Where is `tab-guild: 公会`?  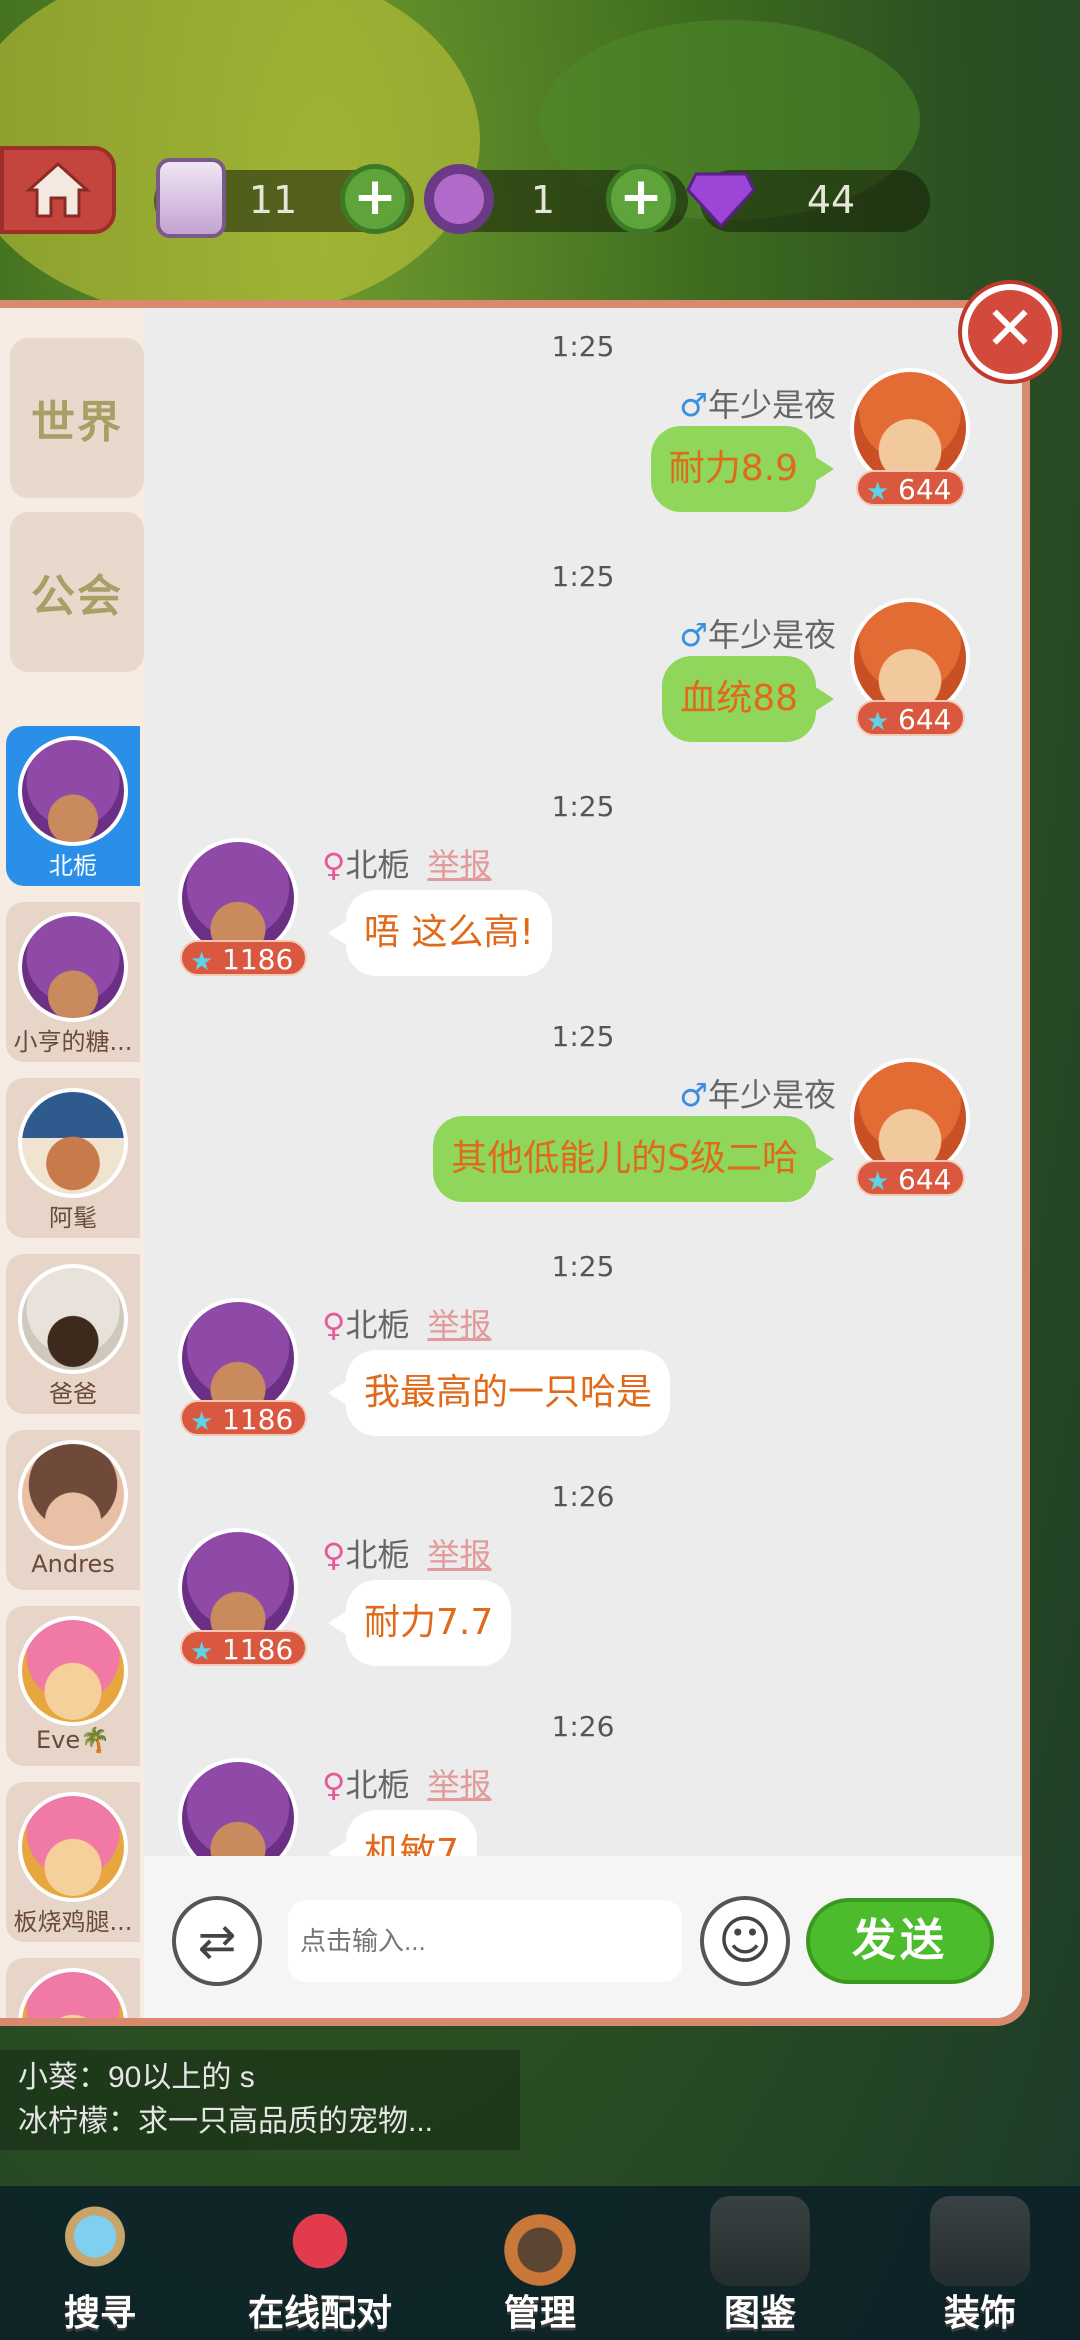
tab-guild: 公会 is located at coordinates (77, 592).